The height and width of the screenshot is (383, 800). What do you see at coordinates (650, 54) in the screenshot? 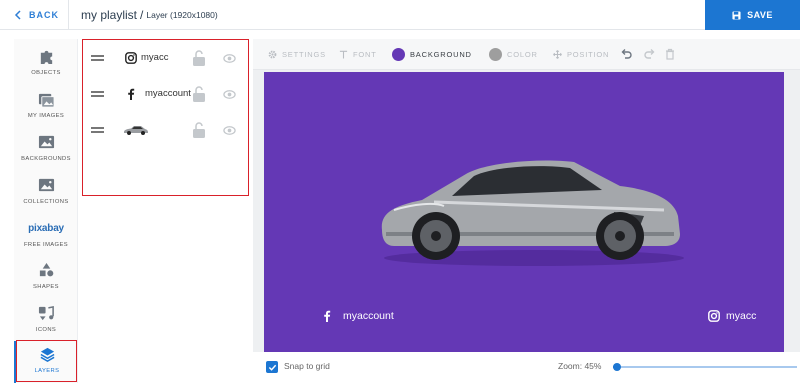
I see `redo-icon` at bounding box center [650, 54].